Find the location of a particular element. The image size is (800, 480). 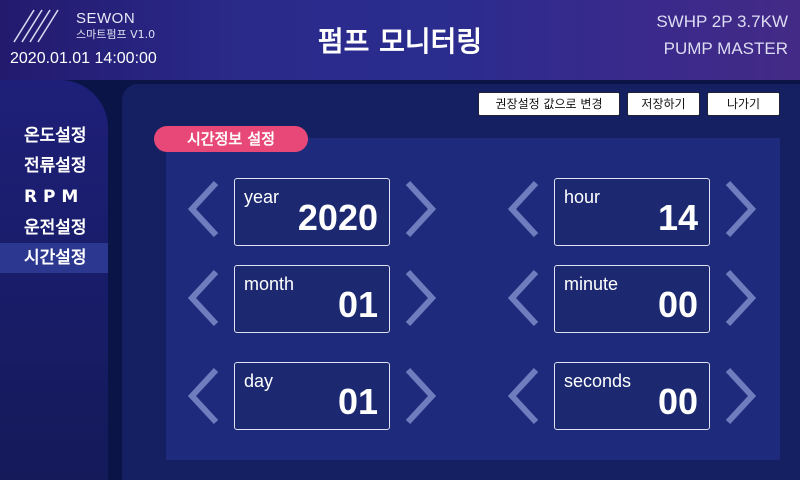

section-title-badge: 시간정보 설정 is located at coordinates (231, 139).